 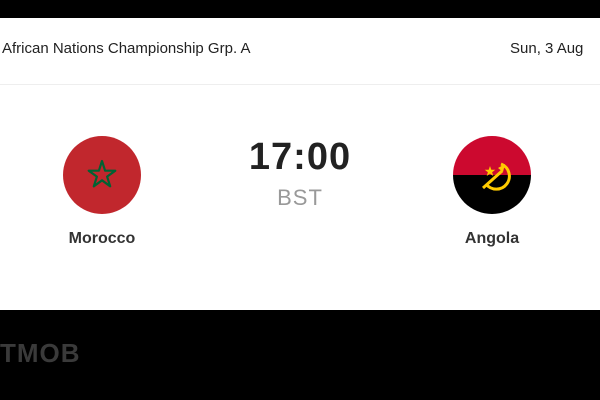 I want to click on kickoff-info: 17:00 BST, so click(x=300, y=173).